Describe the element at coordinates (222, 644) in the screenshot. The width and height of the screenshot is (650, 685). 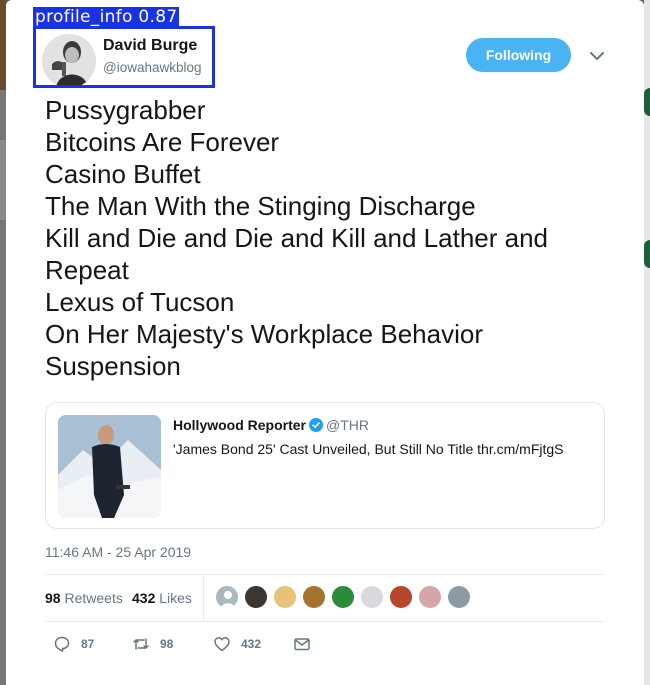
I see `heart-icon` at that location.